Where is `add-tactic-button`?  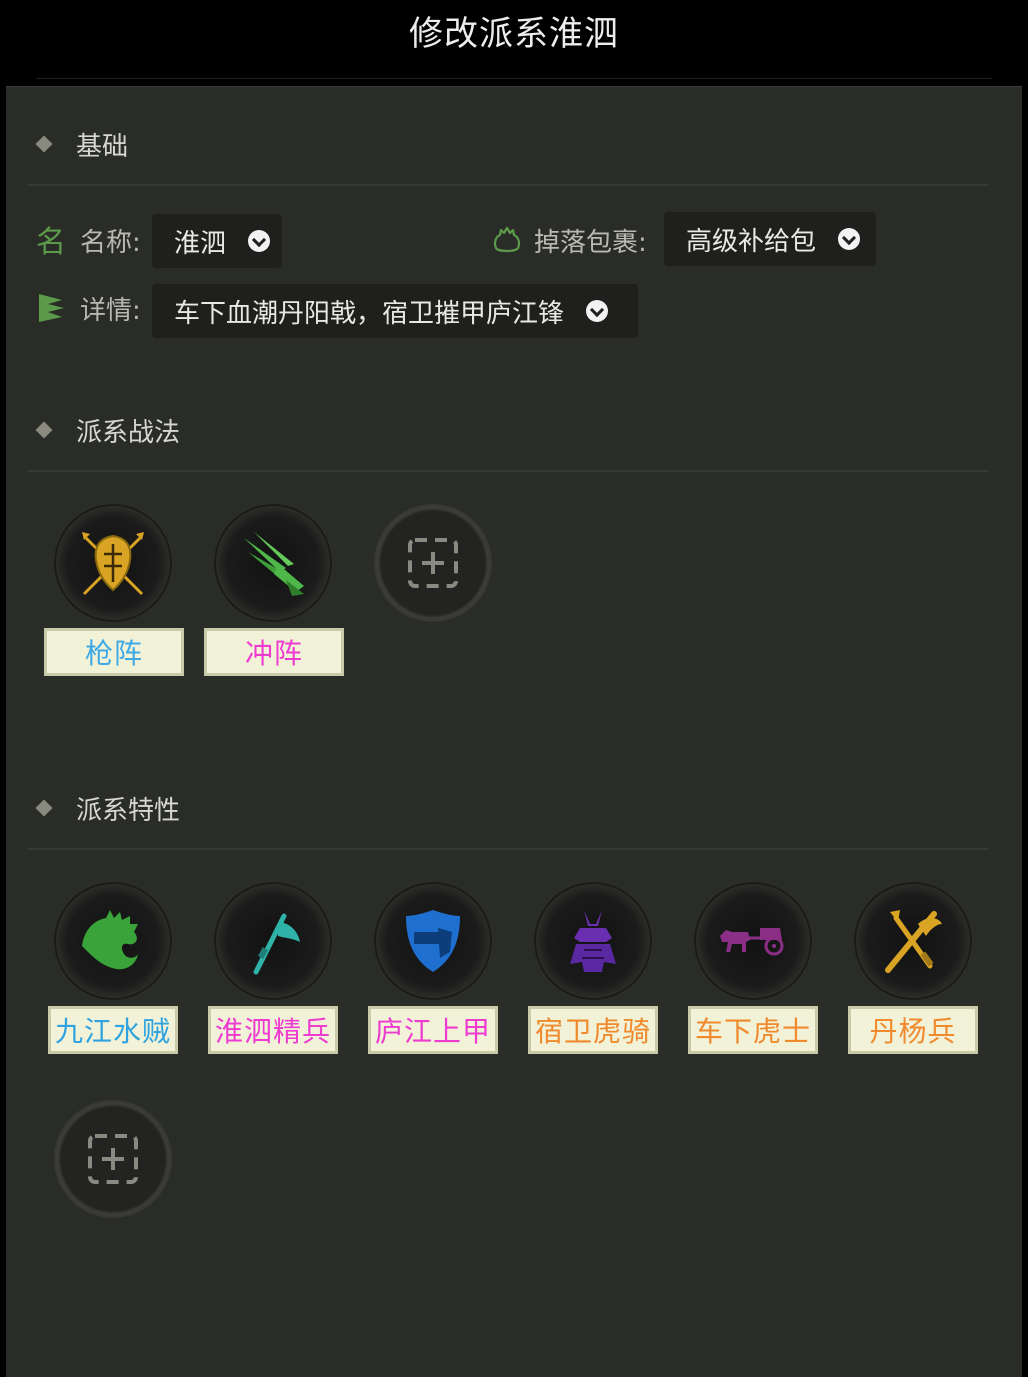 add-tactic-button is located at coordinates (433, 563).